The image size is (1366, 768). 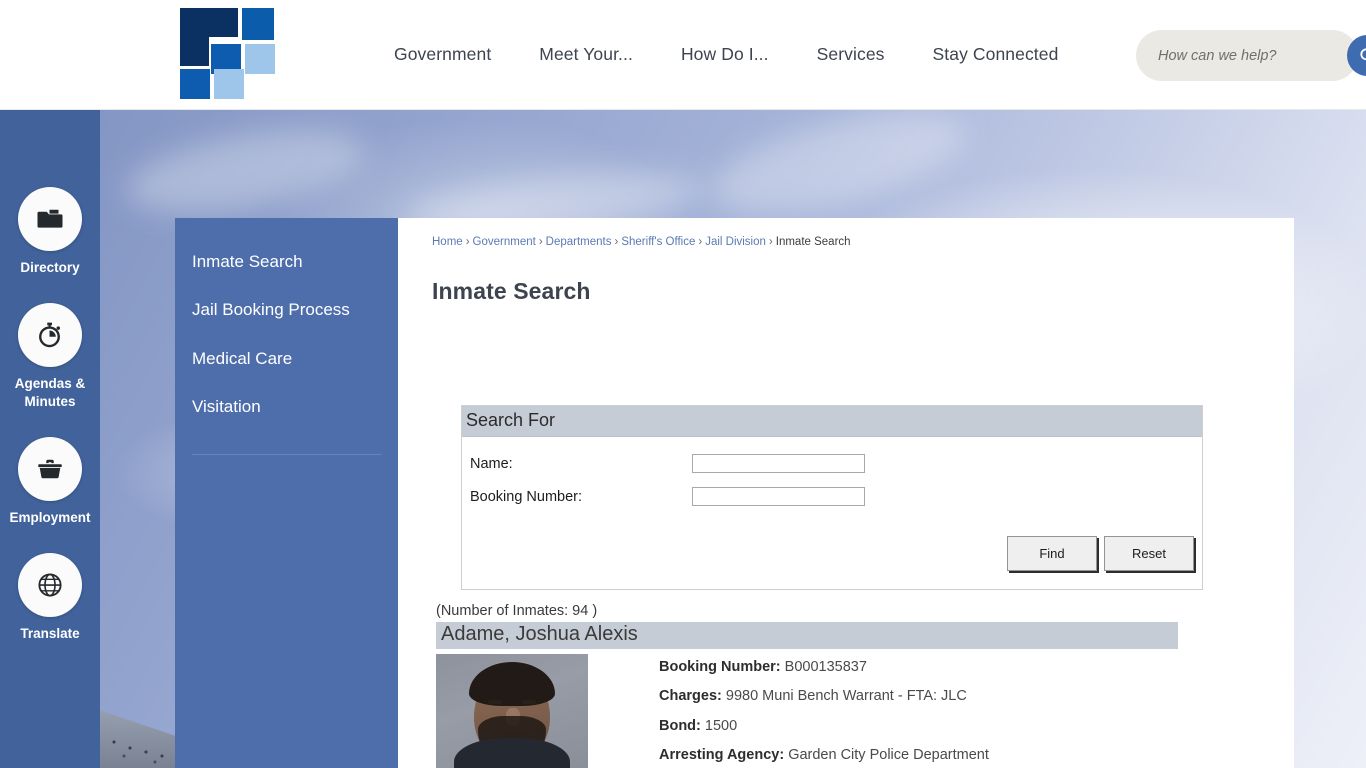 What do you see at coordinates (286, 407) in the screenshot?
I see `section-nav-item-visitation: Visitation` at bounding box center [286, 407].